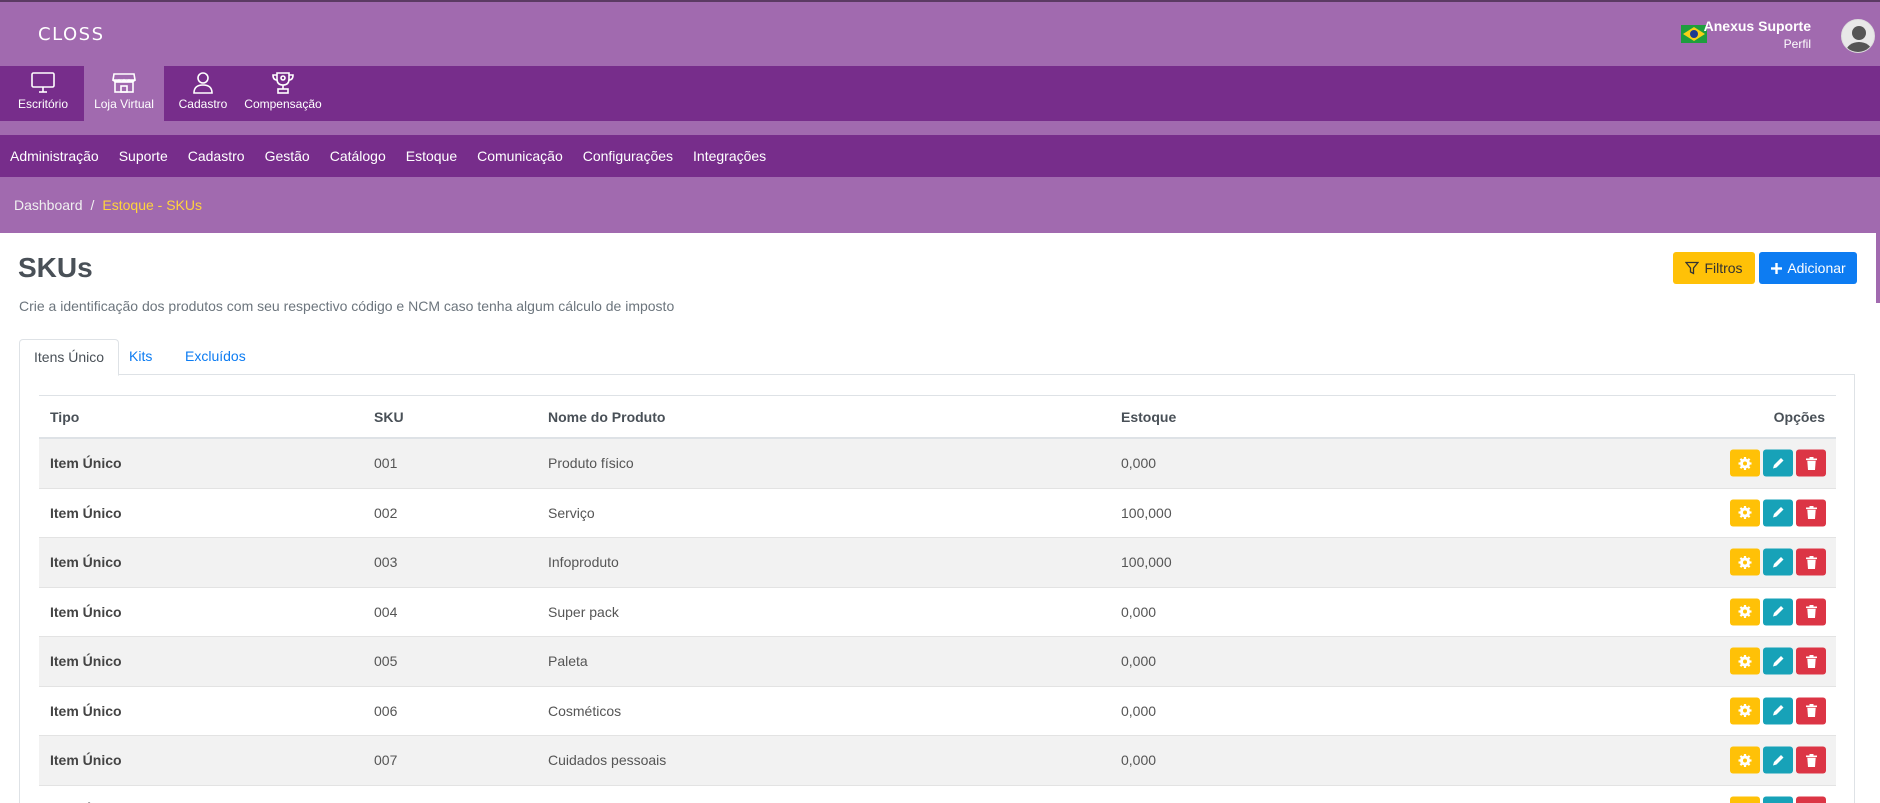  What do you see at coordinates (386, 760) in the screenshot?
I see `cell-sku: 007` at bounding box center [386, 760].